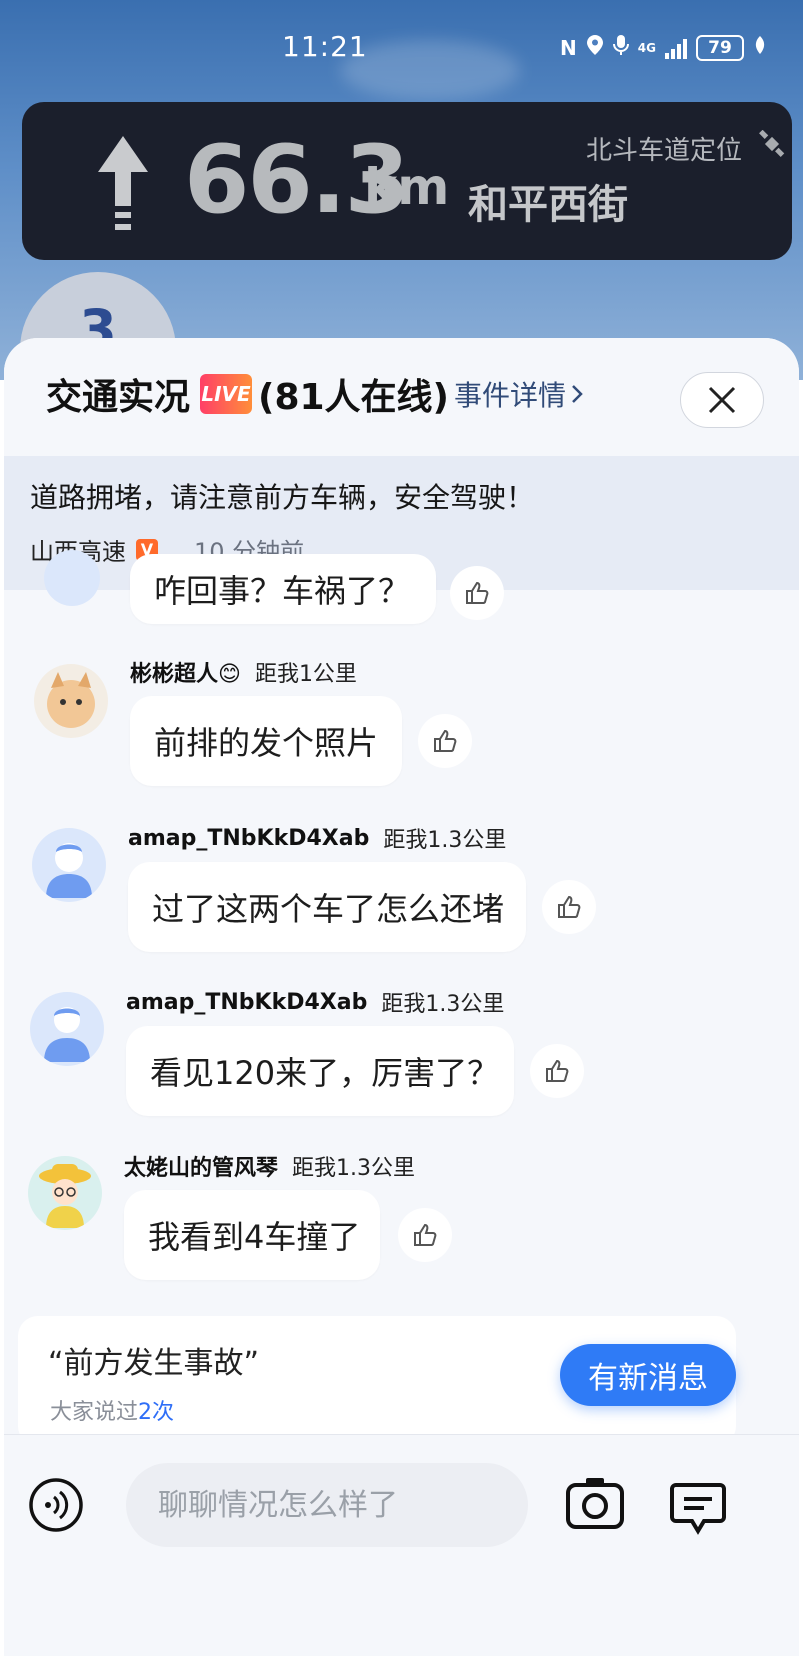 This screenshot has height=1656, width=803. Describe the element at coordinates (226, 394) in the screenshot. I see `live-badge: LIVE` at that location.